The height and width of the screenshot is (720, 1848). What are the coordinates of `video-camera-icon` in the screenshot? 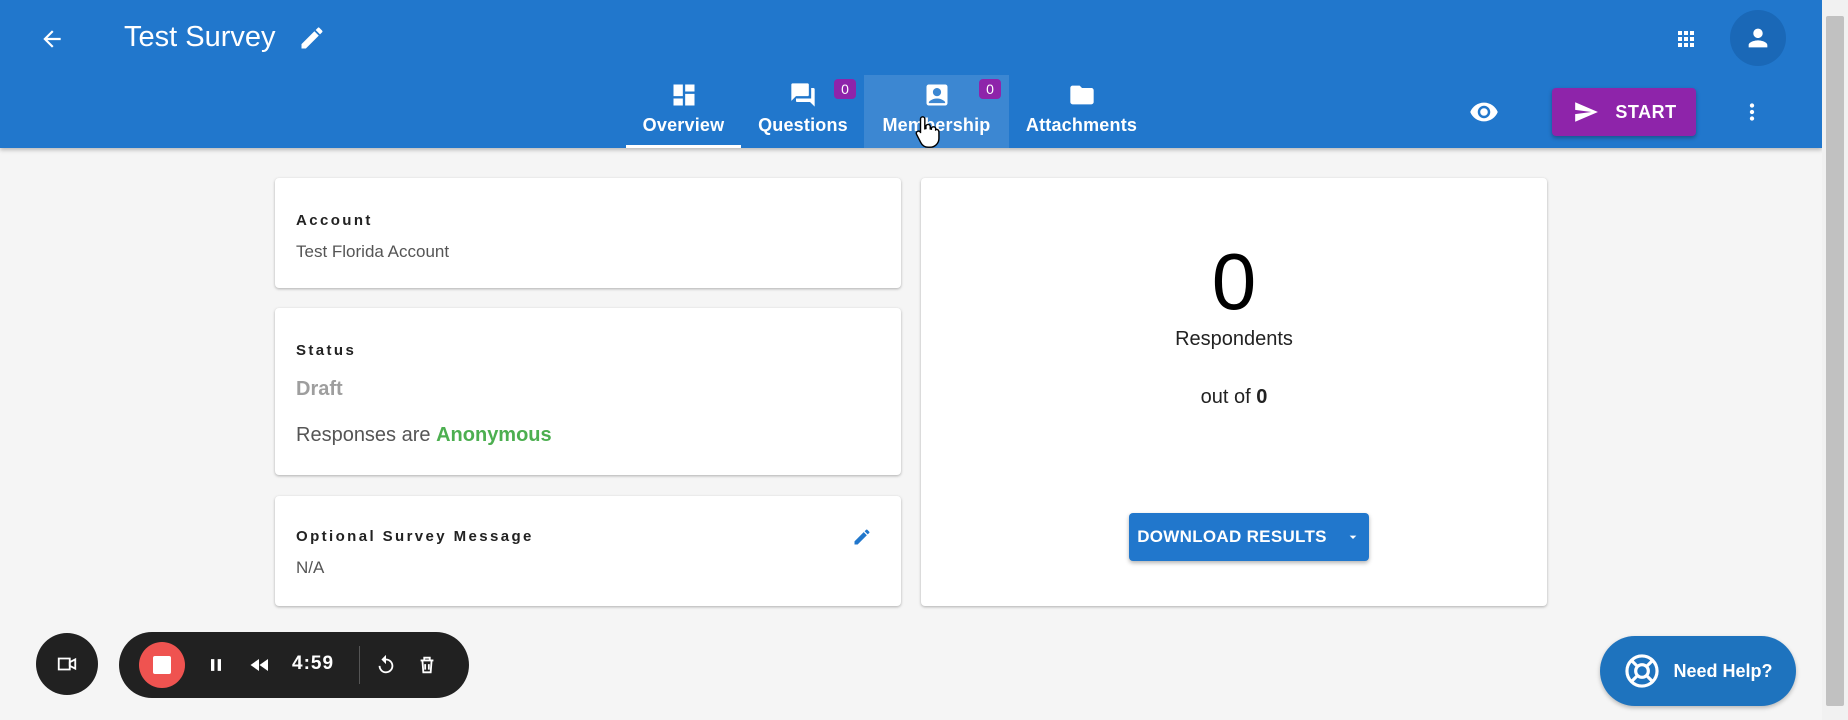 It's located at (67, 664).